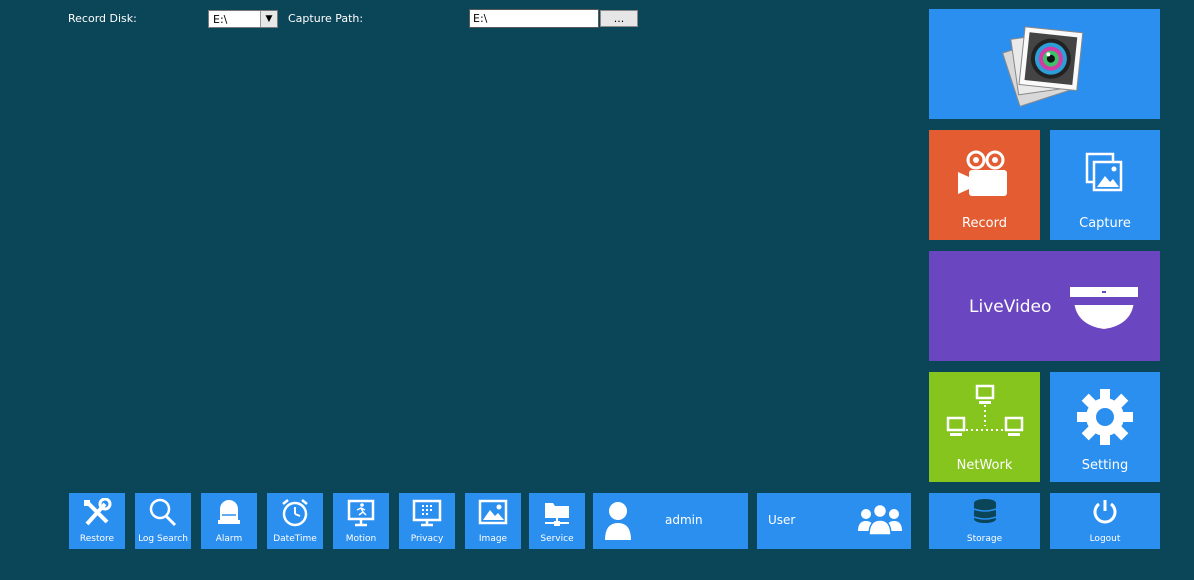  I want to click on gallery-icon, so click(1104, 172).